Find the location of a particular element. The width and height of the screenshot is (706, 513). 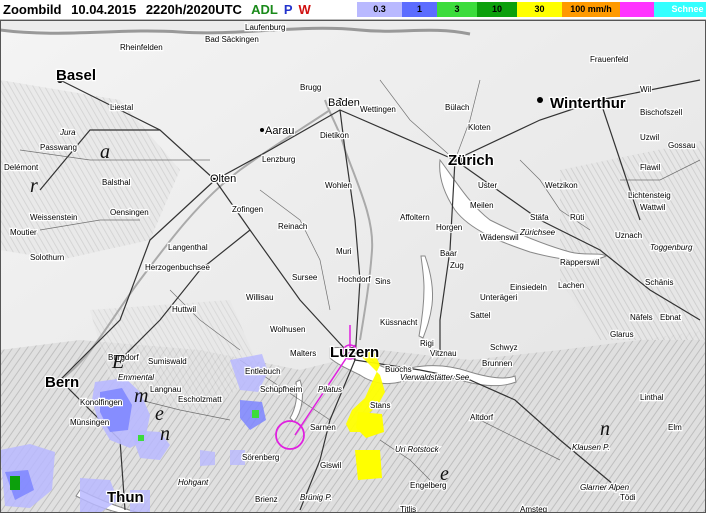

town-label: Altdorf is located at coordinates (482, 417).